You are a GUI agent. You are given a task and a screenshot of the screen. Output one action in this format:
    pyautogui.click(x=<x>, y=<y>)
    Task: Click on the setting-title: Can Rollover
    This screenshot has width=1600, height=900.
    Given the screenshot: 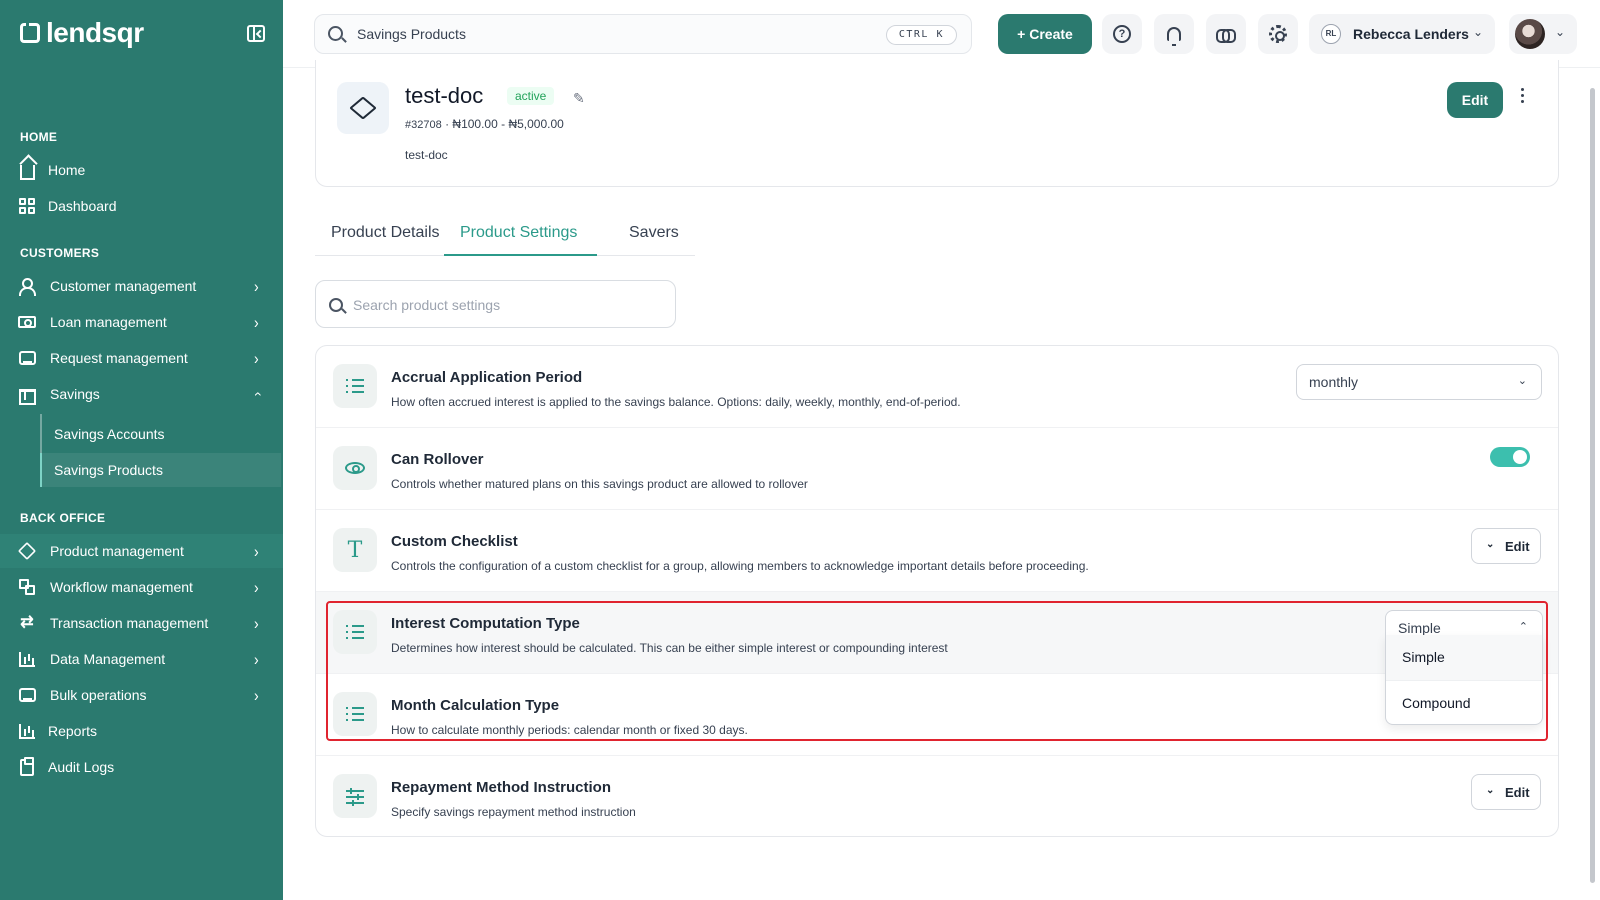 What is the action you would take?
    pyautogui.click(x=437, y=459)
    